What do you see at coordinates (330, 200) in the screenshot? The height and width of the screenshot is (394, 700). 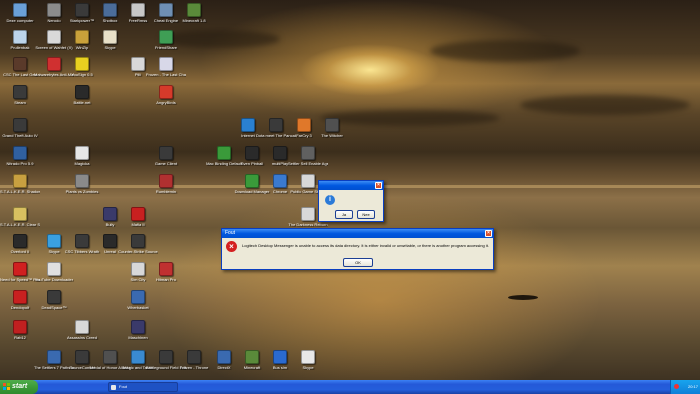 I see `info-icon: i` at bounding box center [330, 200].